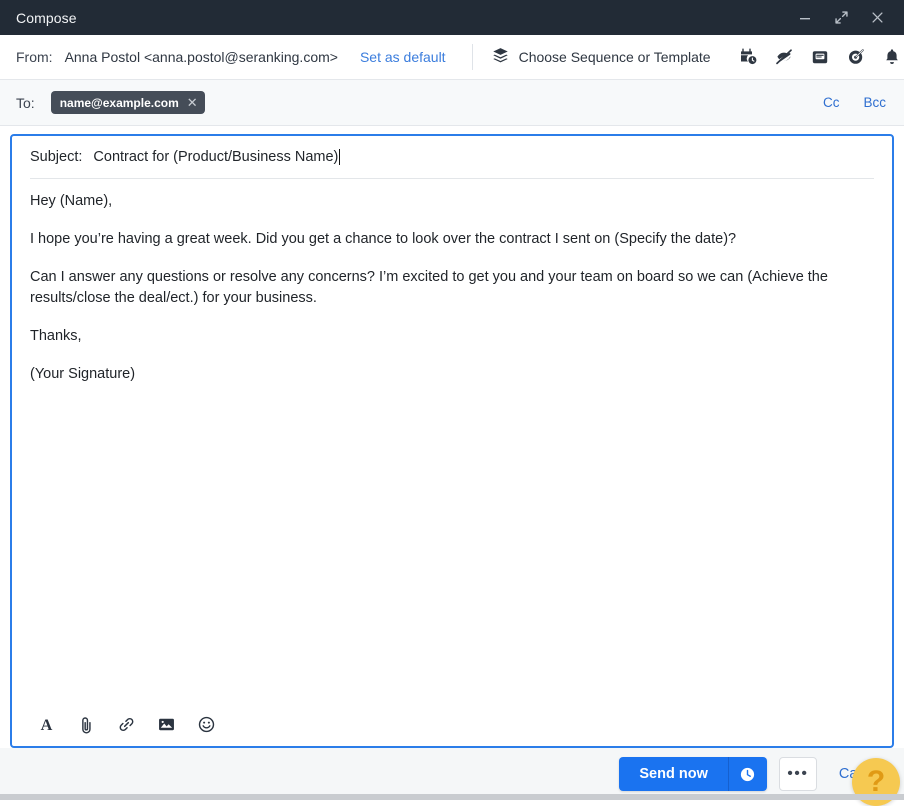  I want to click on svg-text: A, so click(46, 725).